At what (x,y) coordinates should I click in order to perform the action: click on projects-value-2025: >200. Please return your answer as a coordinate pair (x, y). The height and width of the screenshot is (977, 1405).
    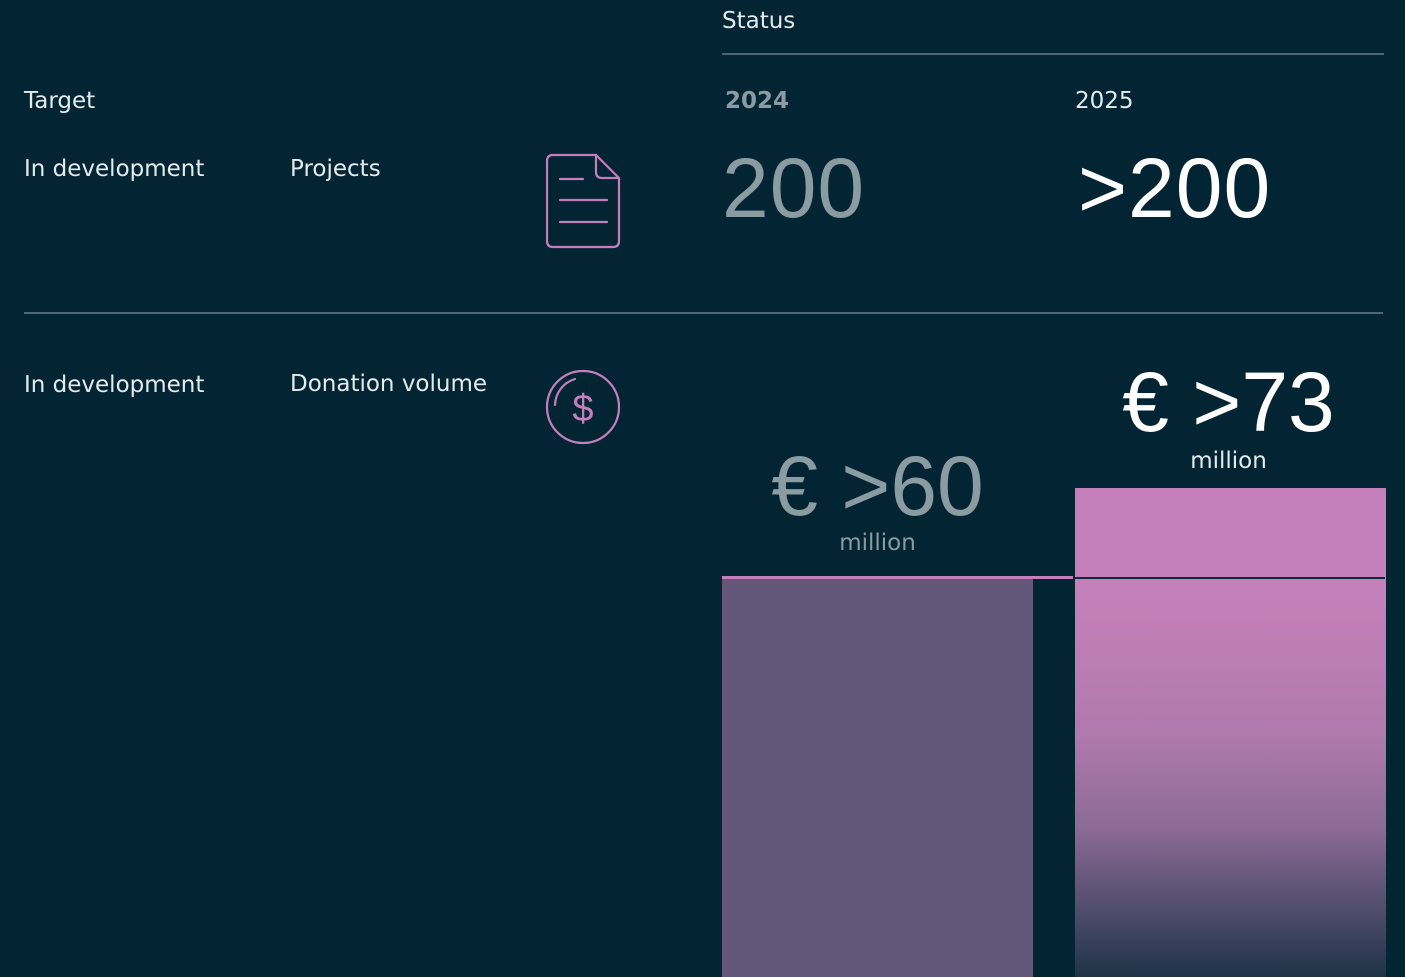
    Looking at the image, I should click on (1175, 188).